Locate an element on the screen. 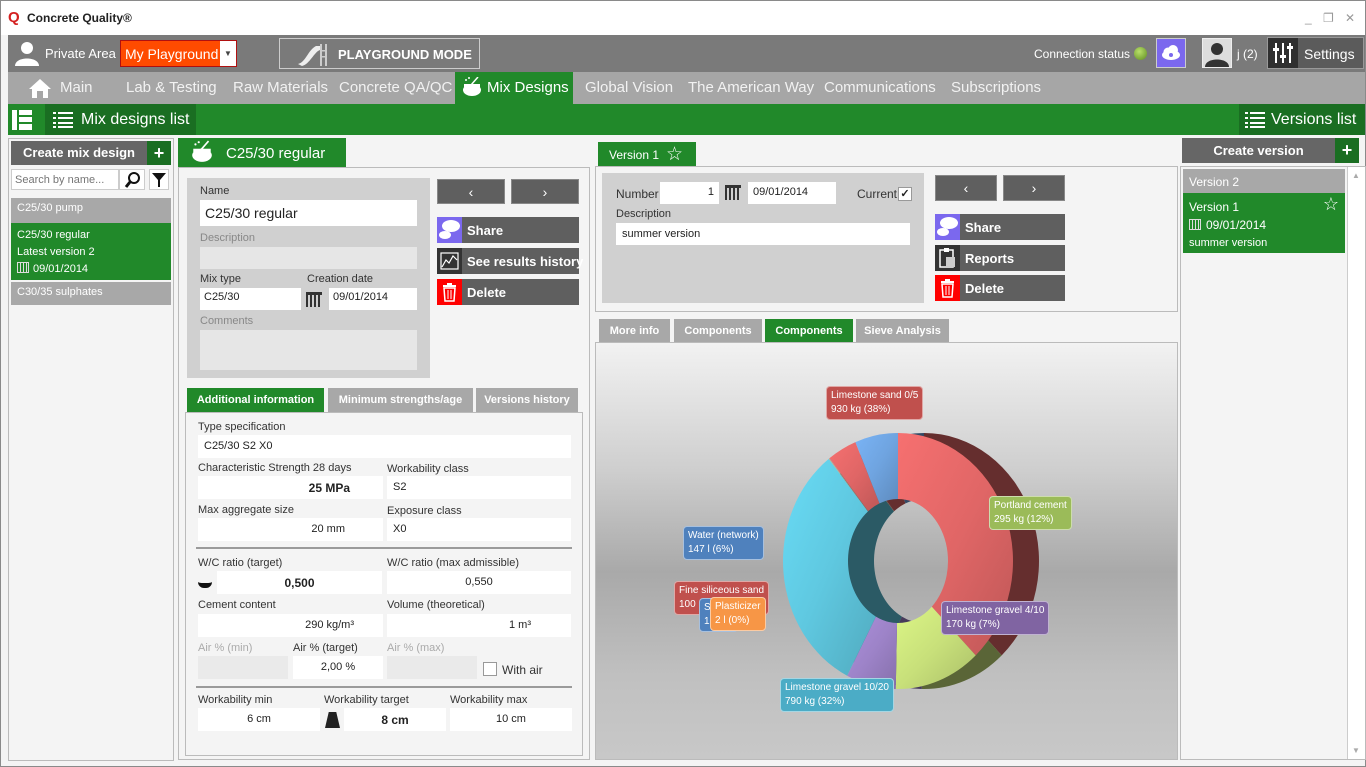  playground-select: My Playground ▼ is located at coordinates (178, 53).